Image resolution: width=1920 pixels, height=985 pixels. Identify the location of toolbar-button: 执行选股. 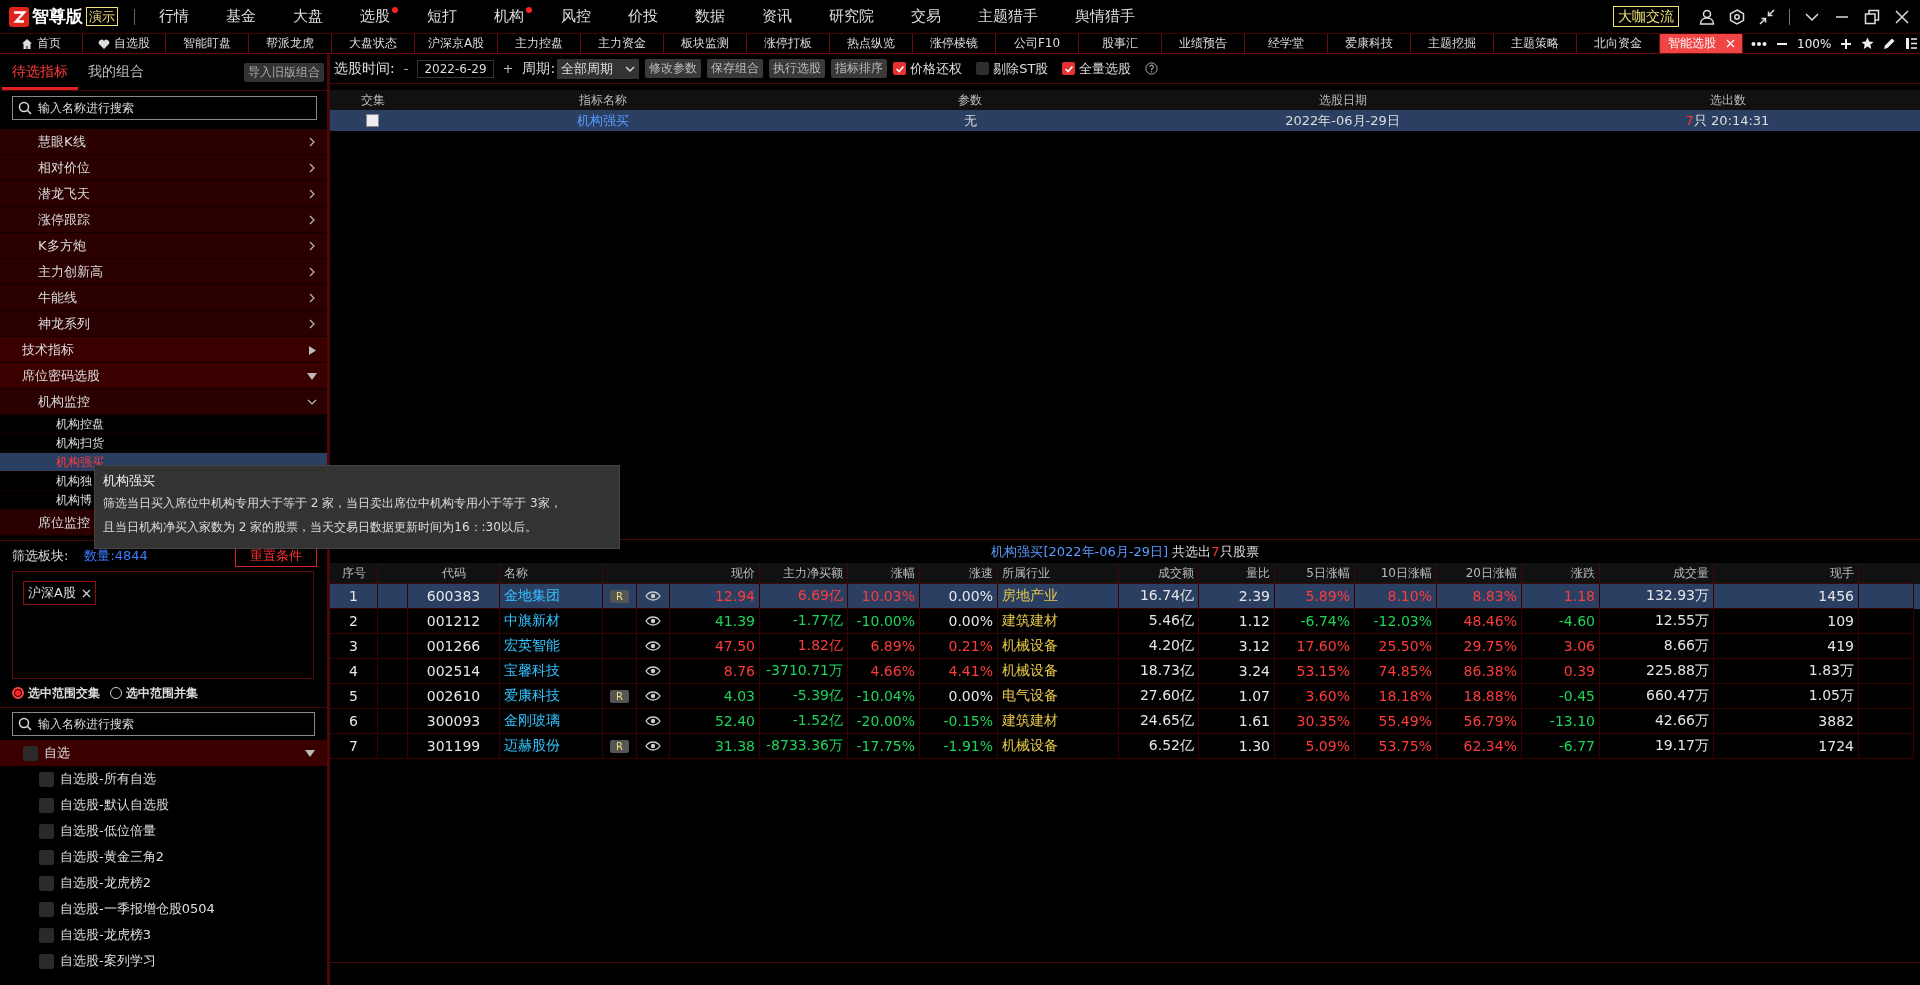
(797, 68).